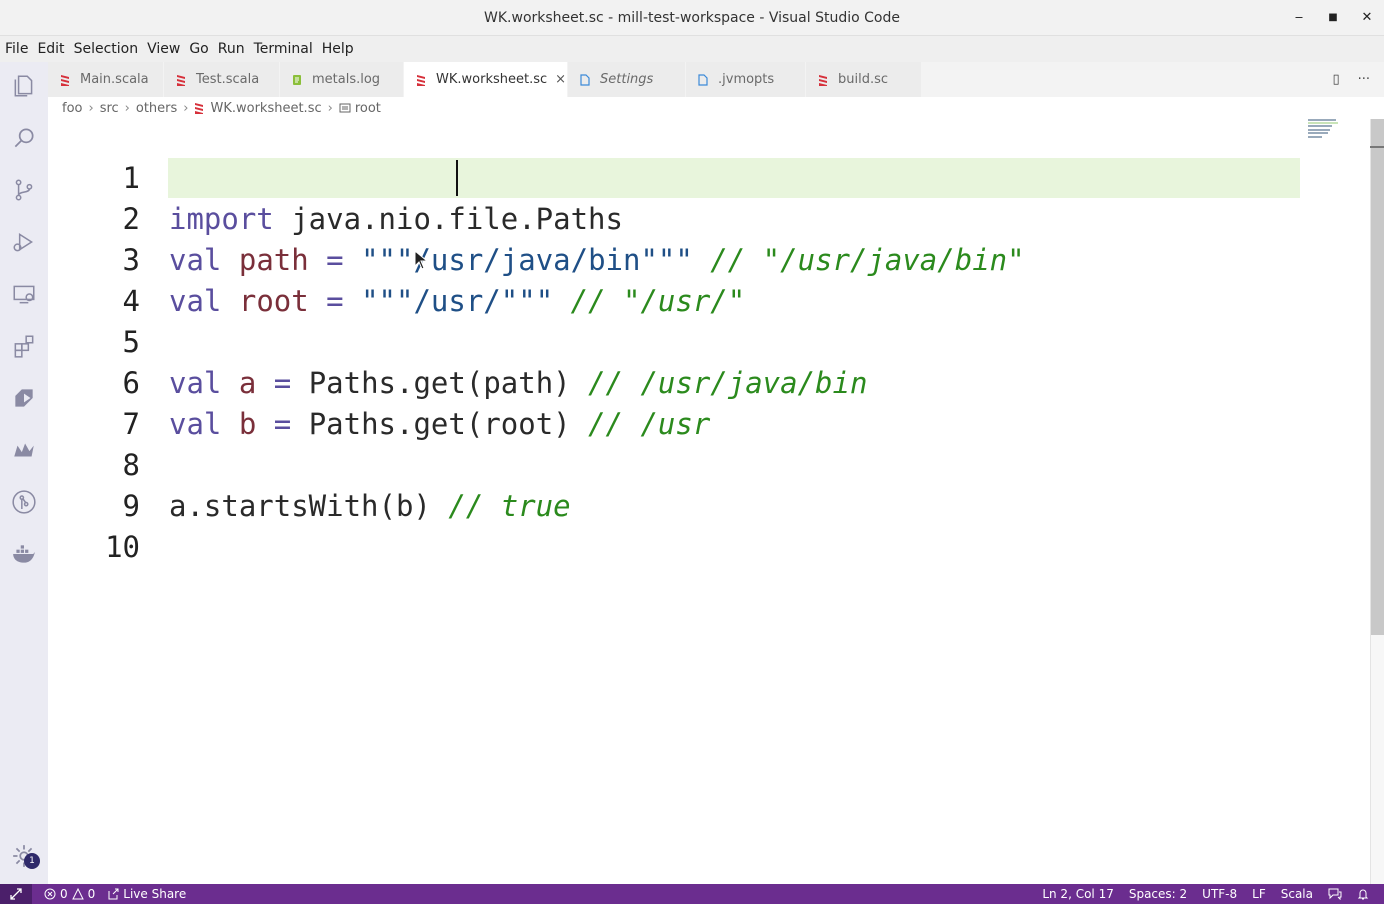  What do you see at coordinates (24, 450) in the screenshot?
I see `metals-icon` at bounding box center [24, 450].